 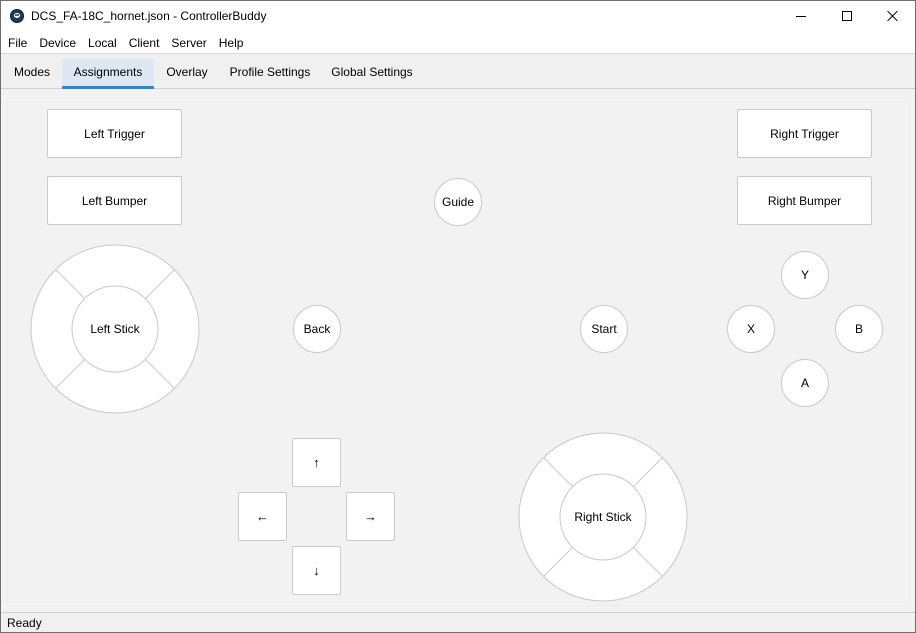 I want to click on guide-button: Guide, so click(x=458, y=202).